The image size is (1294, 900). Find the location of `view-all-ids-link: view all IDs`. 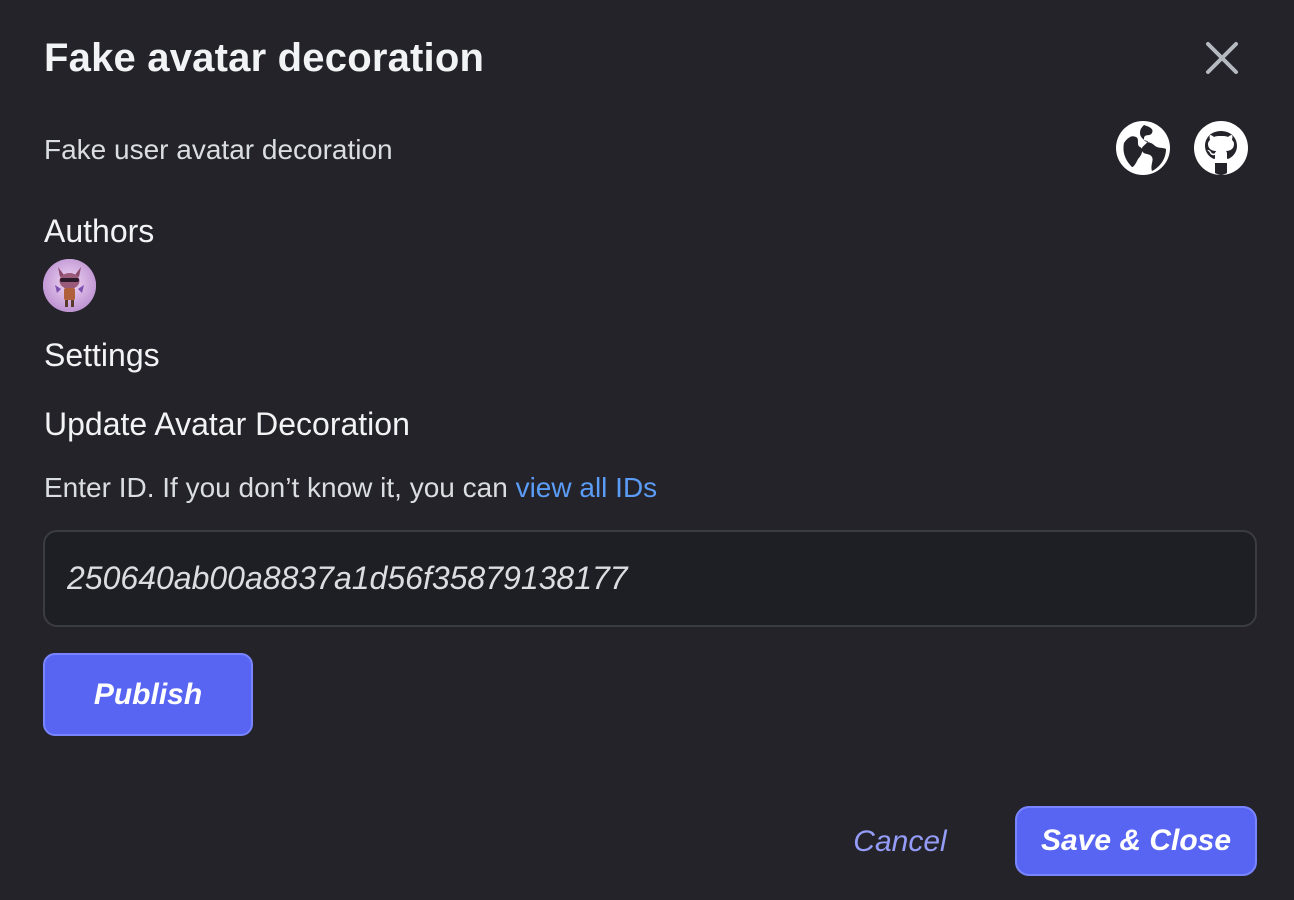

view-all-ids-link: view all IDs is located at coordinates (587, 487).